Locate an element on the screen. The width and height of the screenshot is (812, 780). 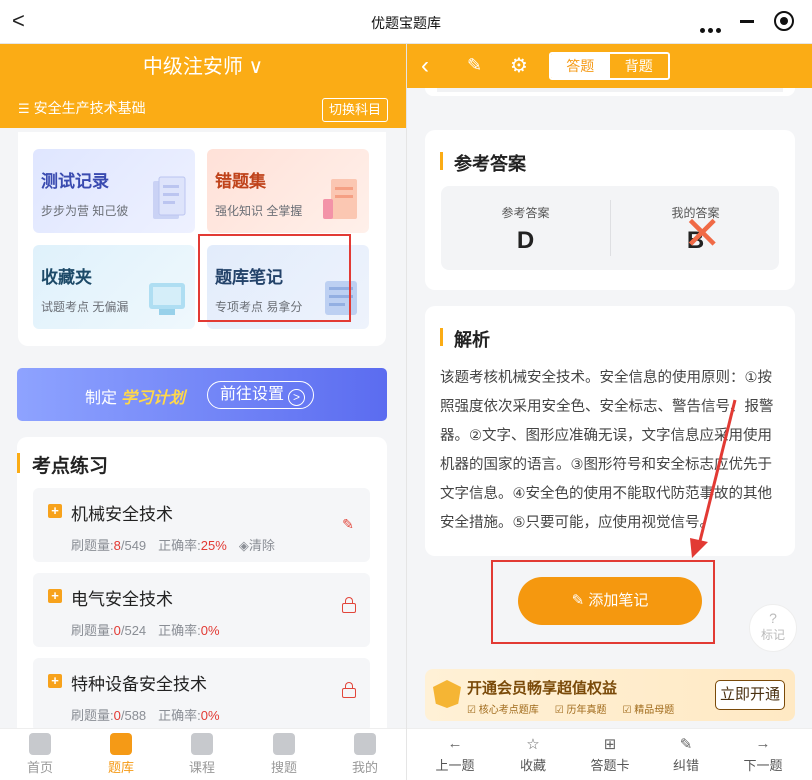
practice-item: + 机械安全技术 刷题量:8/549 正确率:25% ◈清除 ✎ is located at coordinates (201, 525).